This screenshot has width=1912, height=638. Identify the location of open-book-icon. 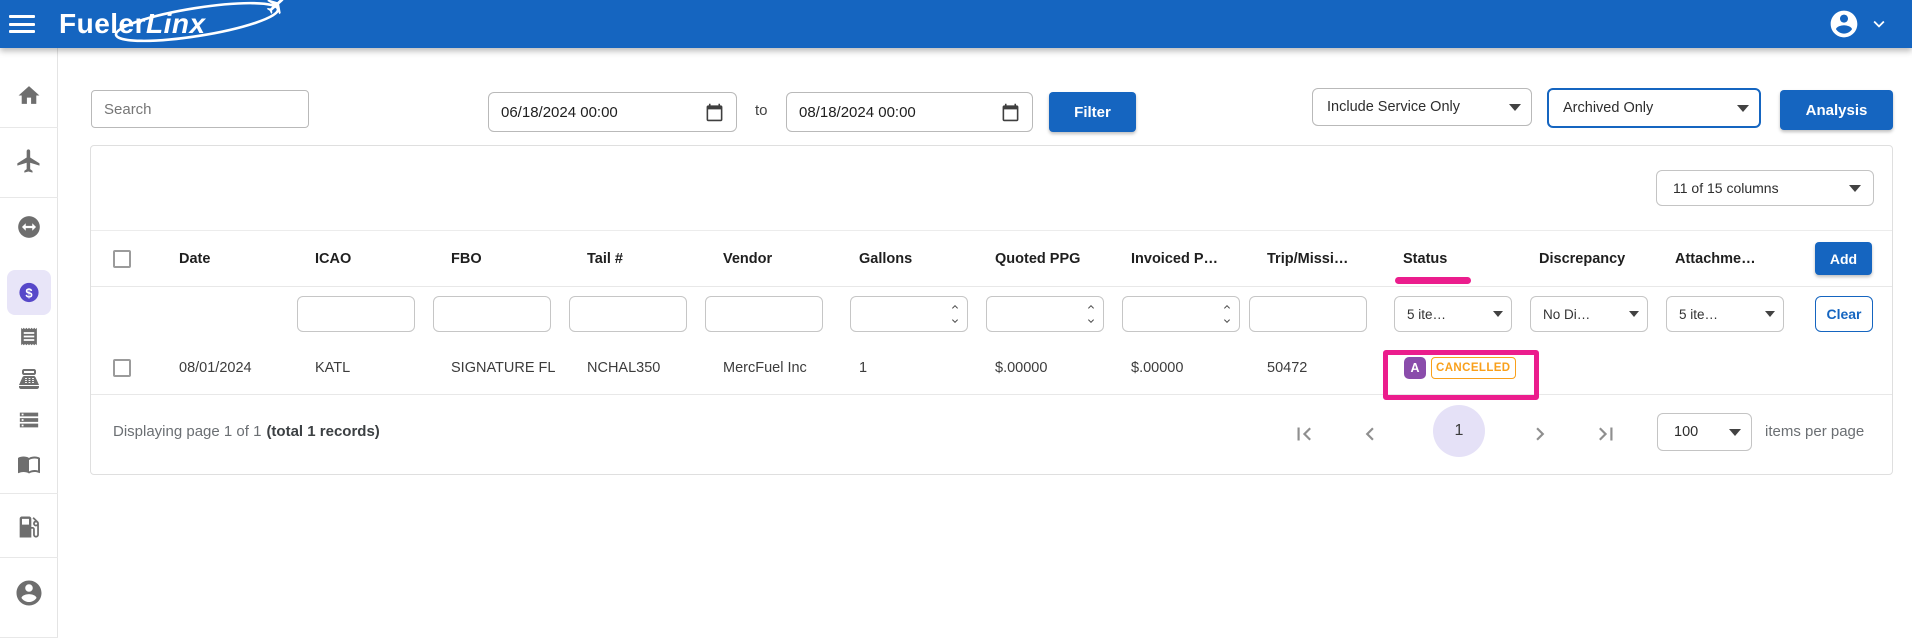
(28, 465).